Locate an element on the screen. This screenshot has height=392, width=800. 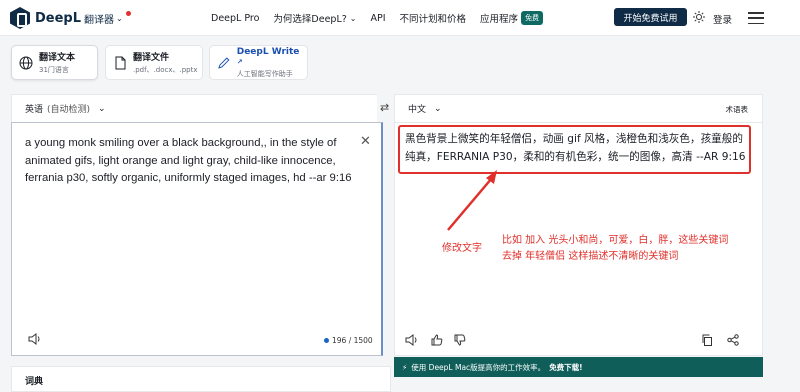
nav-pricing: 不同计划和价格 is located at coordinates (433, 18).